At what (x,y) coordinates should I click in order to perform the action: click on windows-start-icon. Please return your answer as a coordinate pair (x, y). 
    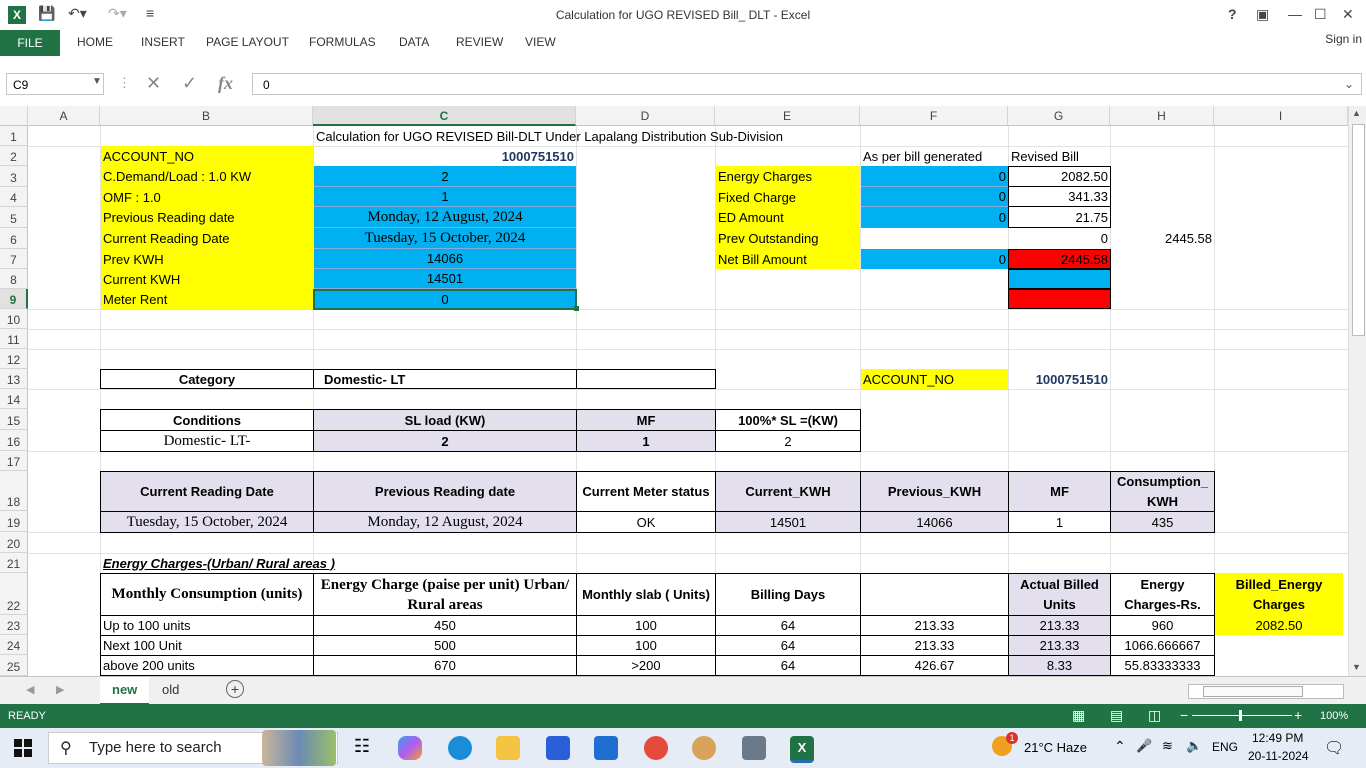
    Looking at the image, I should click on (23, 748).